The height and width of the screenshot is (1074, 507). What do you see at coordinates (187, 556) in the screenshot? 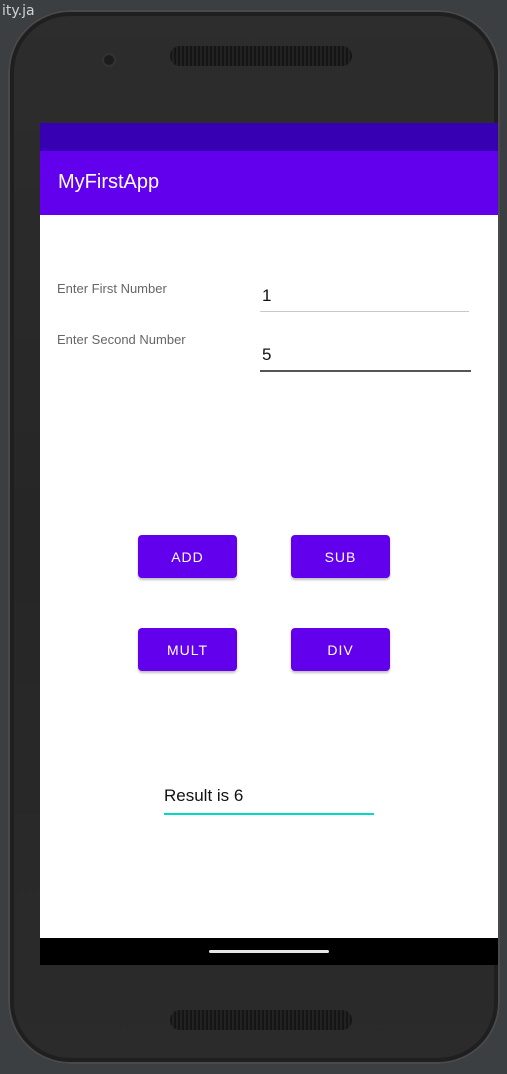
I see `add-button: ADD` at bounding box center [187, 556].